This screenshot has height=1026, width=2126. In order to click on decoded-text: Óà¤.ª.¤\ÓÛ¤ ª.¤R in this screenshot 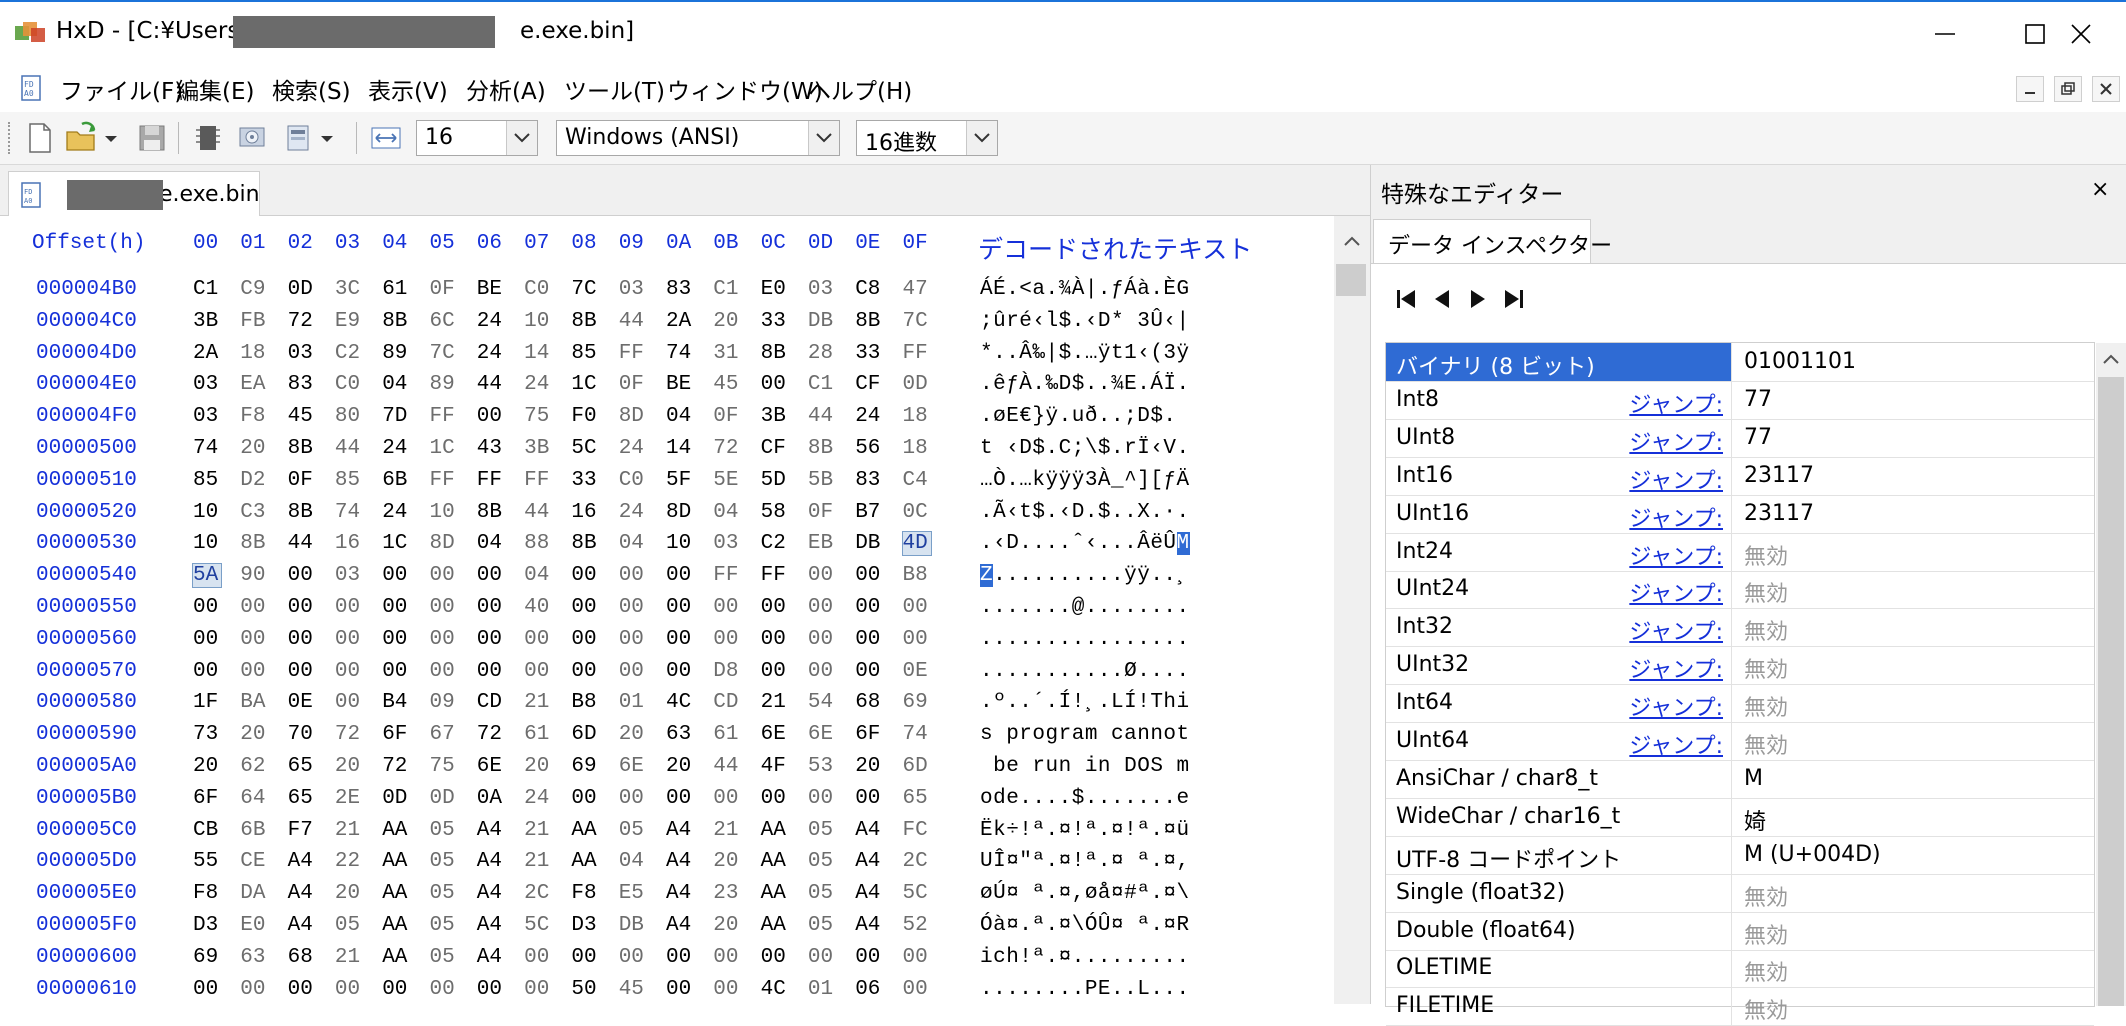, I will do `click(1085, 925)`.